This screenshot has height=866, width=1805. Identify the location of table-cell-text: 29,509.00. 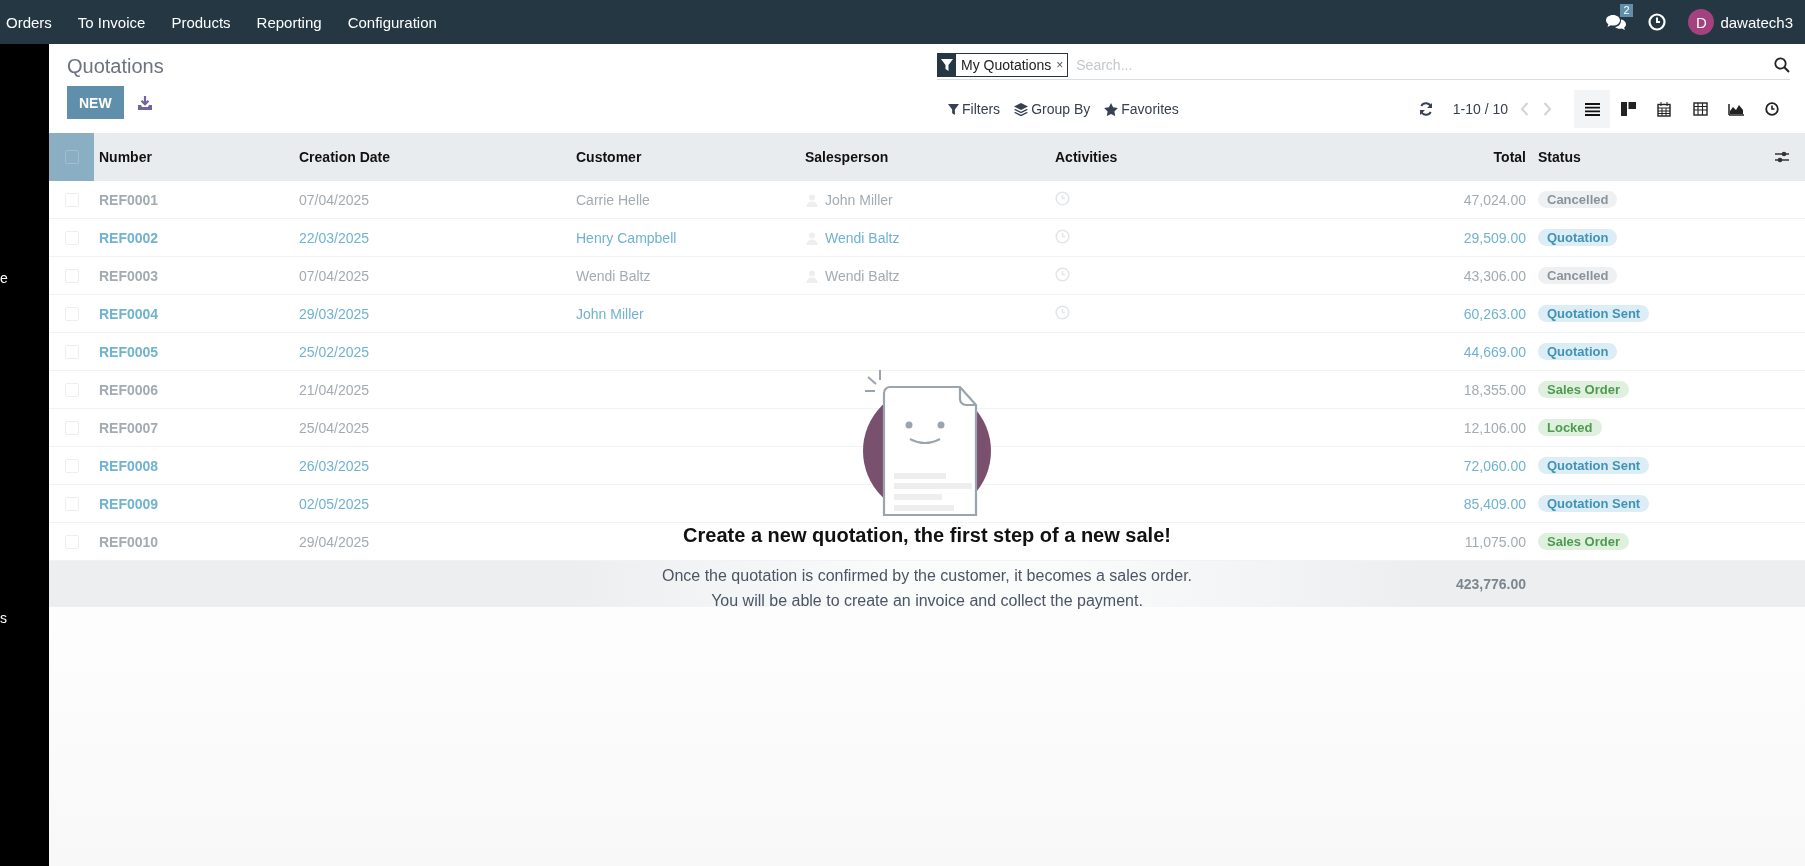
(1494, 237).